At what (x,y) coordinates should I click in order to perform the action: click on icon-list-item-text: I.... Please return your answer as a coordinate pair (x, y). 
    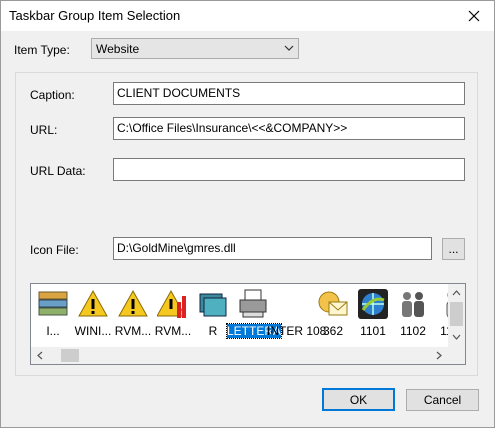
    Looking at the image, I should click on (53, 331).